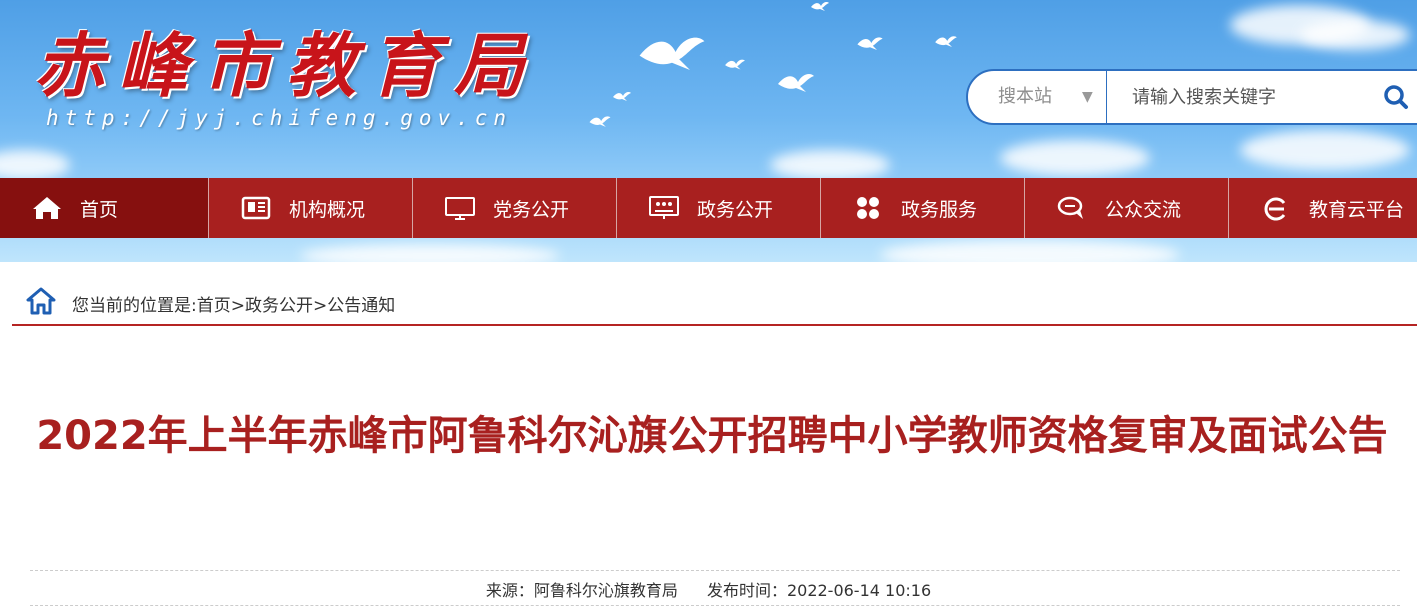 This screenshot has width=1417, height=614. What do you see at coordinates (1357, 209) in the screenshot?
I see `nav-item-label: 教育云平台` at bounding box center [1357, 209].